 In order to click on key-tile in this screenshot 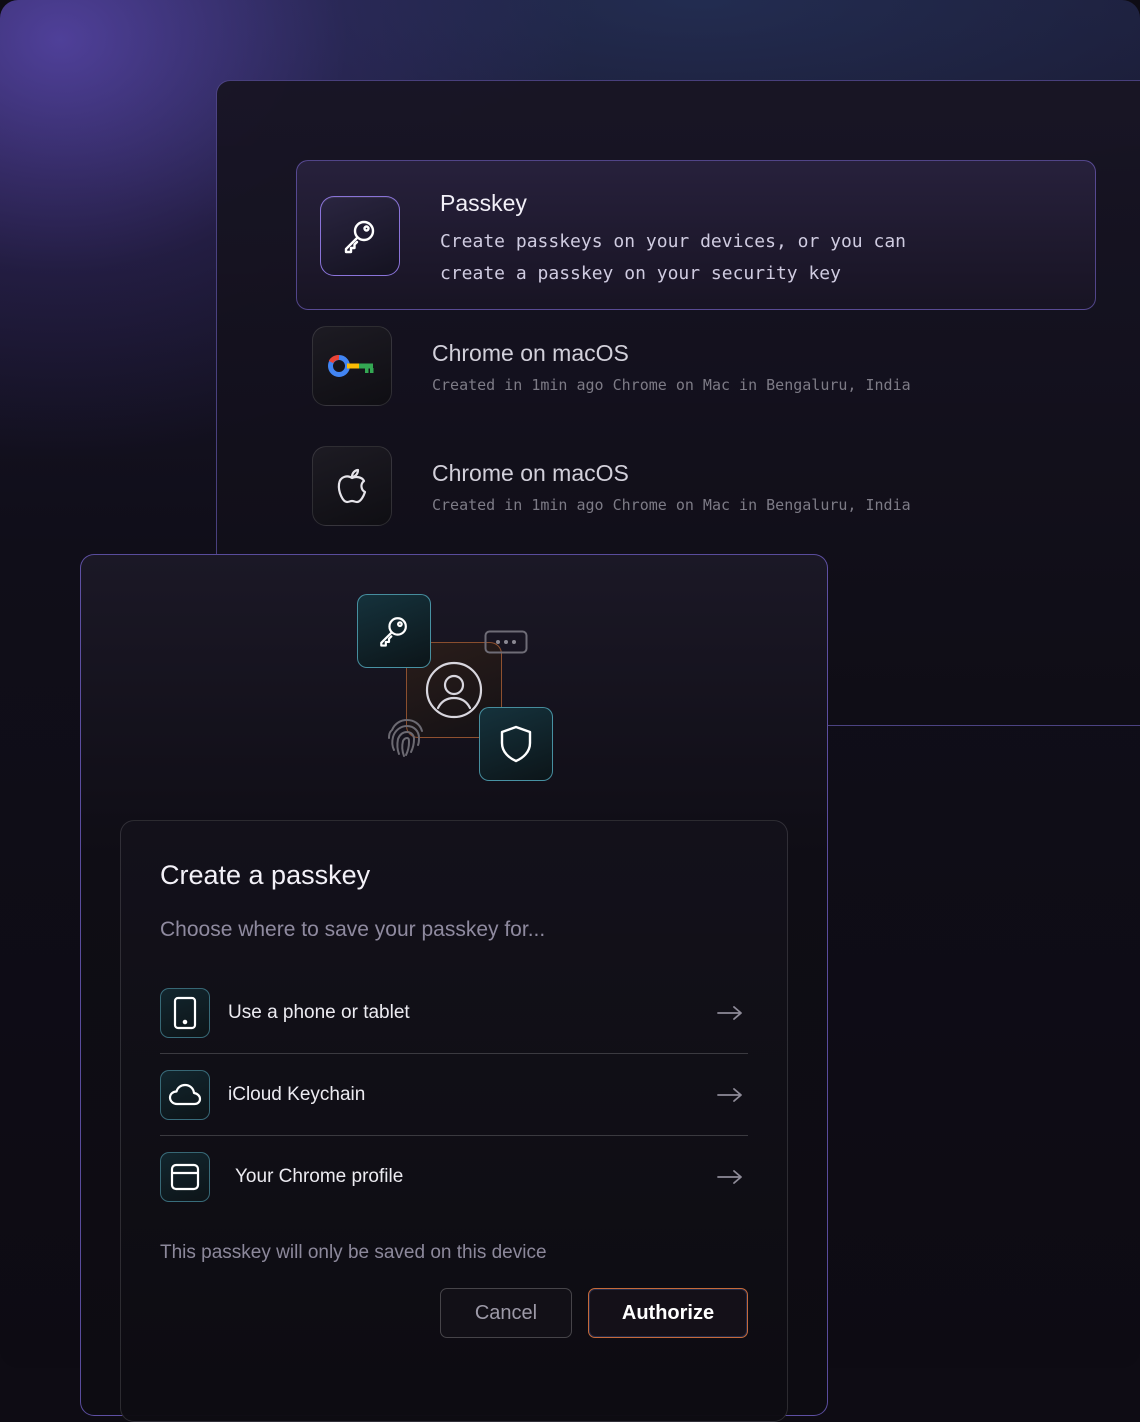, I will do `click(394, 631)`.